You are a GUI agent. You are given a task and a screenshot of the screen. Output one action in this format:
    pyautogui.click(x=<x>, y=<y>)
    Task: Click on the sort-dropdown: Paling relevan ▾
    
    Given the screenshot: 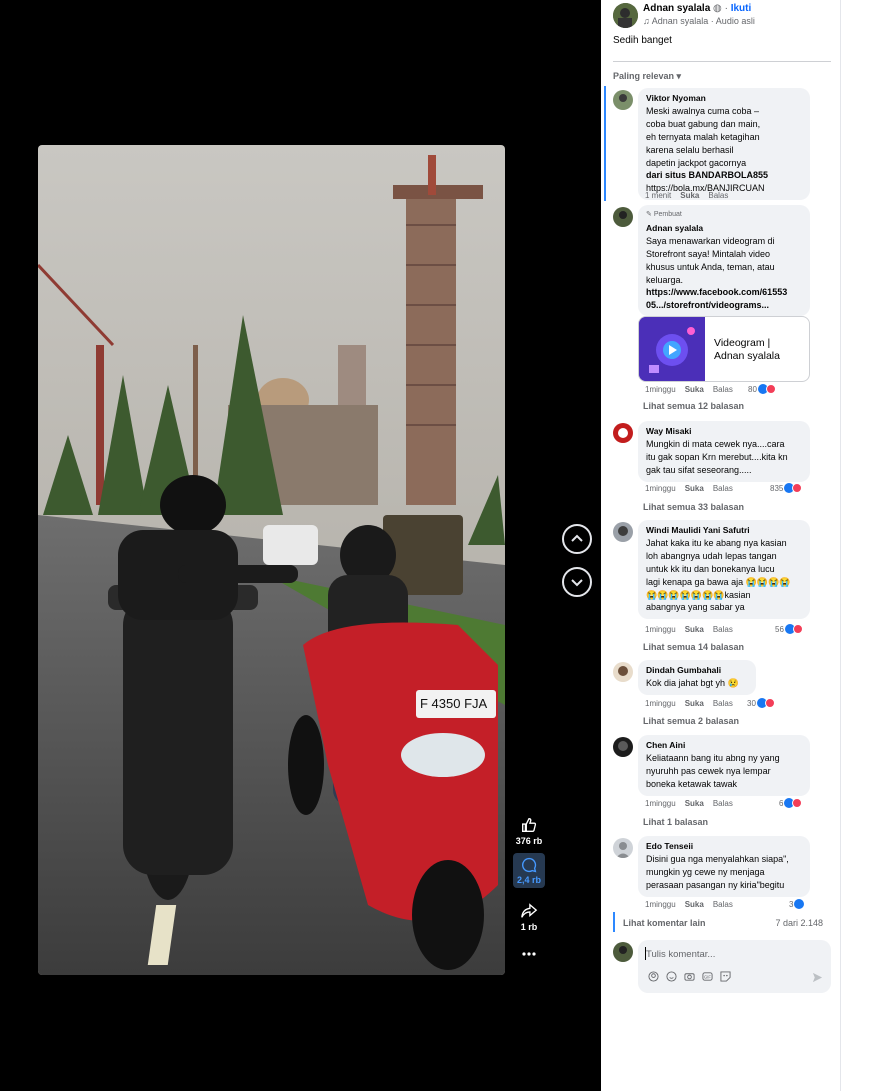 What is the action you would take?
    pyautogui.click(x=647, y=76)
    